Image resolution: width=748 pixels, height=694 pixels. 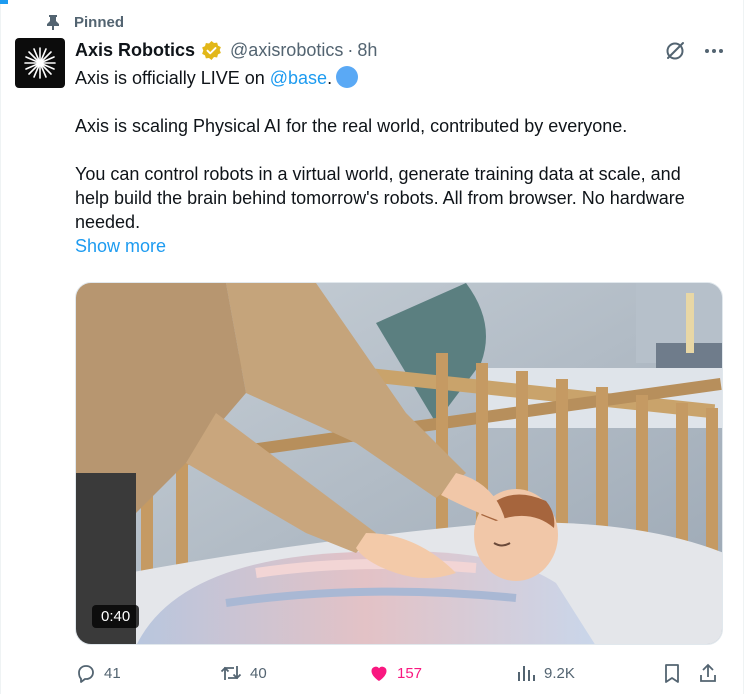 I want to click on reply-icon, so click(x=86, y=674).